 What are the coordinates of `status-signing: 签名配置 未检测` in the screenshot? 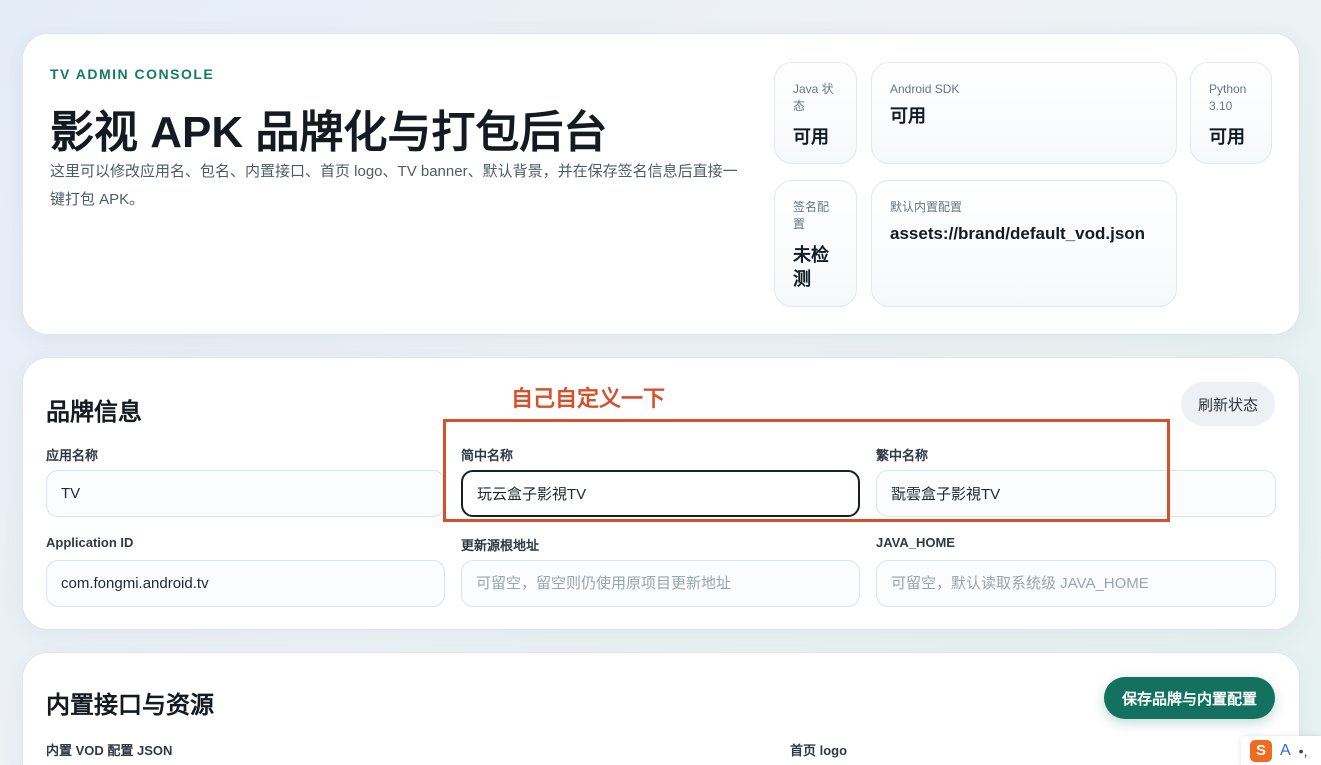 It's located at (815, 243).